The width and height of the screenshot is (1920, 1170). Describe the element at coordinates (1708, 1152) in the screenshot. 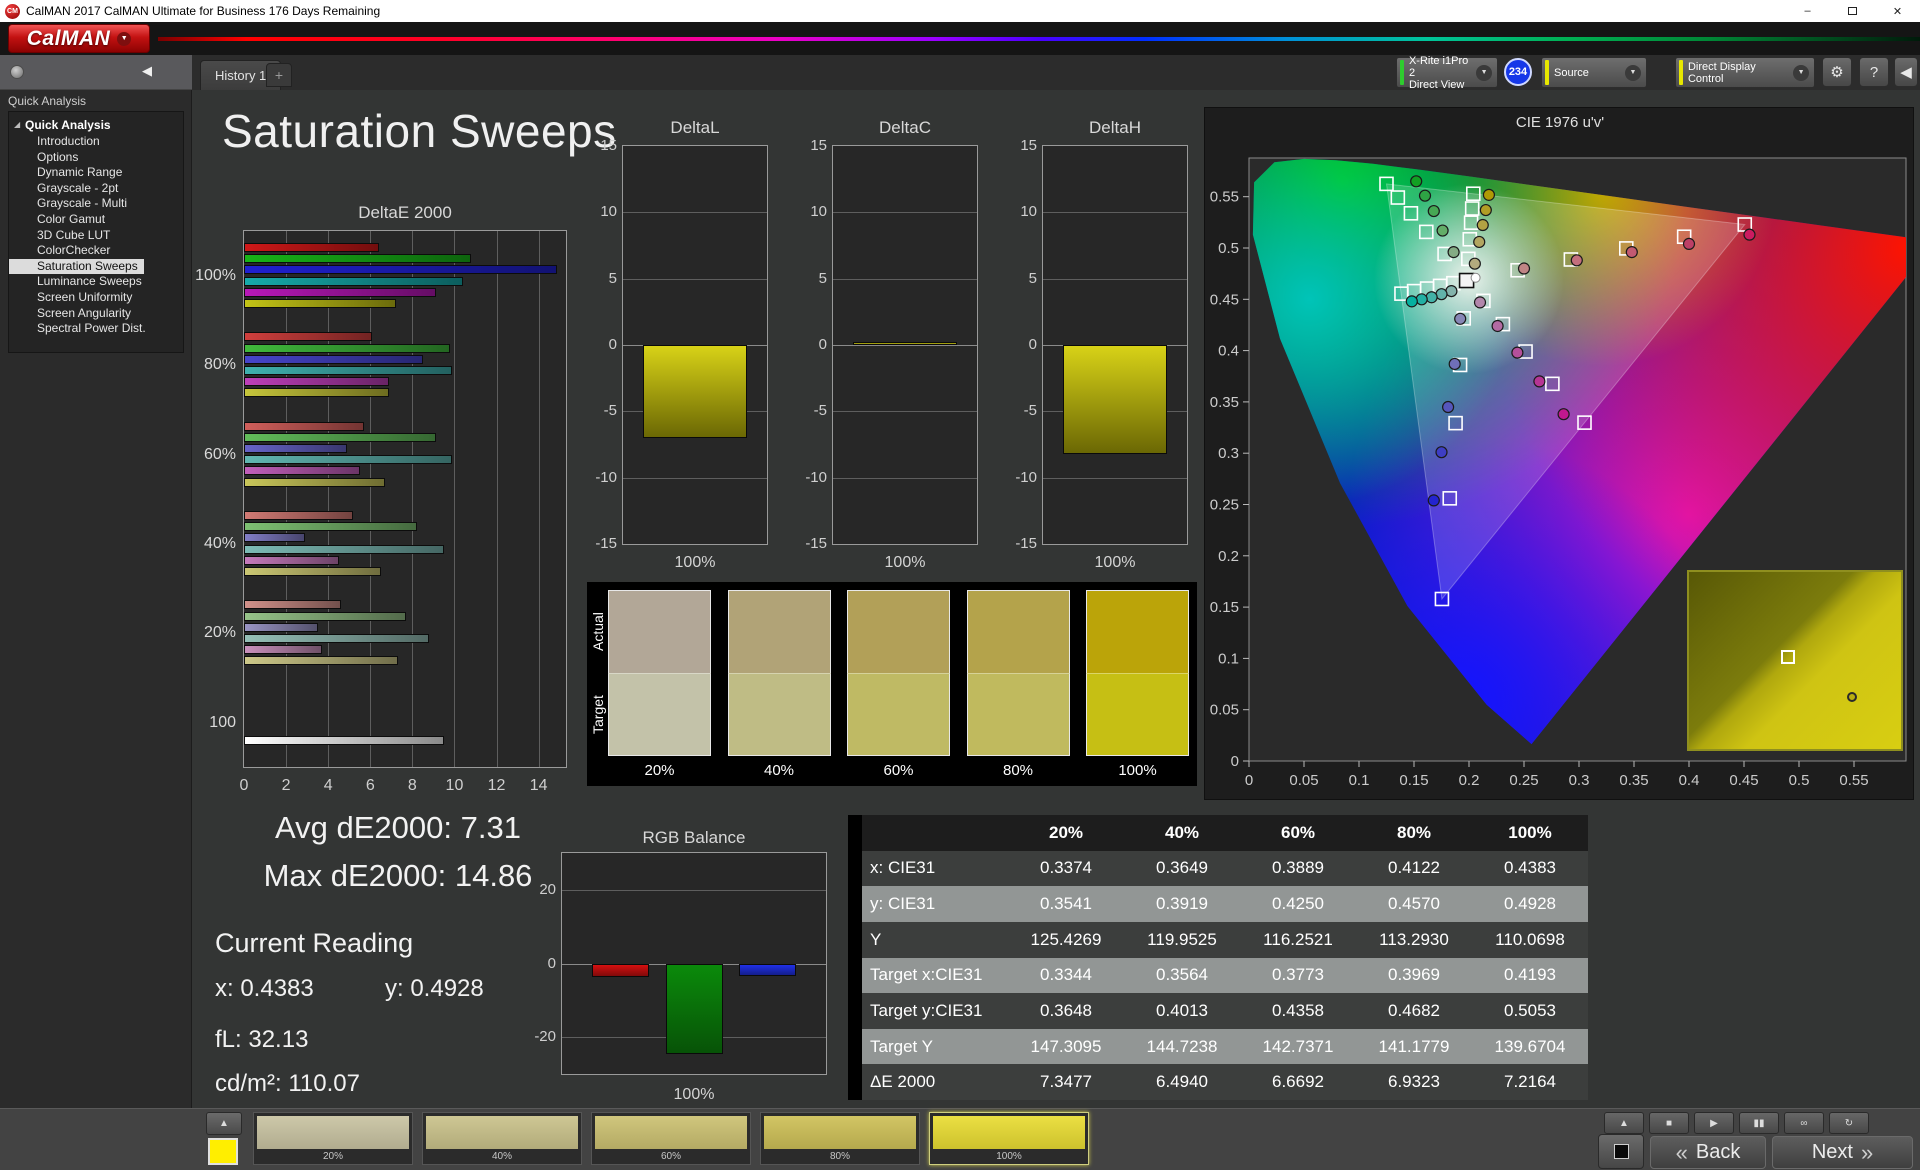

I see `back-button: « Back` at that location.